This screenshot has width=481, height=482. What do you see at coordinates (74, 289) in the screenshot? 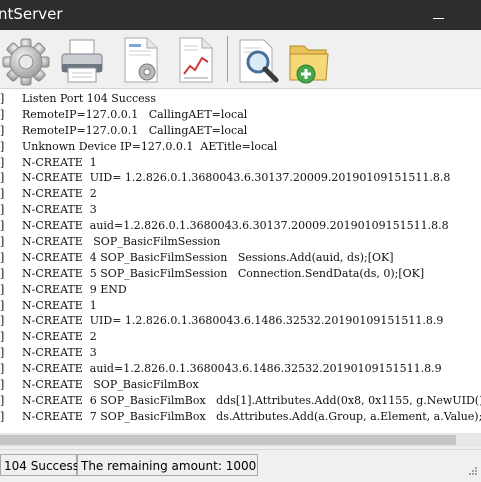
I see `log-line-text: N-CREATE 9 END` at bounding box center [74, 289].